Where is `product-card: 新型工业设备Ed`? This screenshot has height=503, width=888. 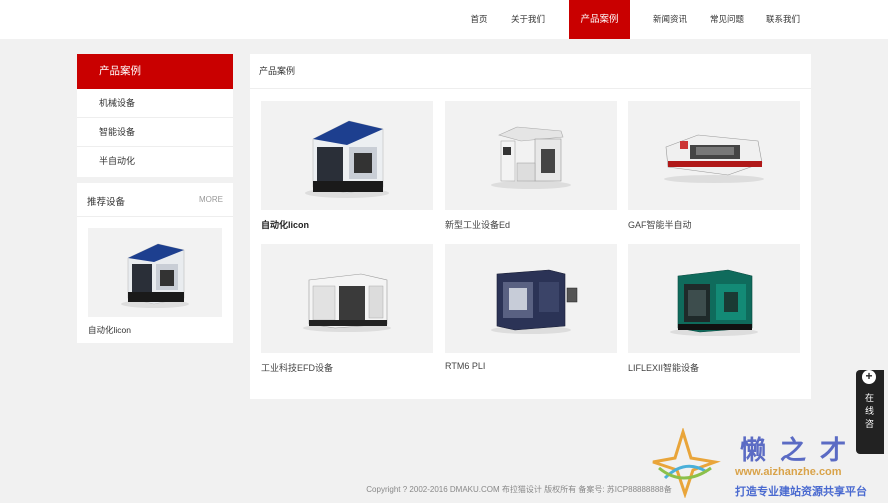 product-card: 新型工业设备Ed is located at coordinates (531, 166).